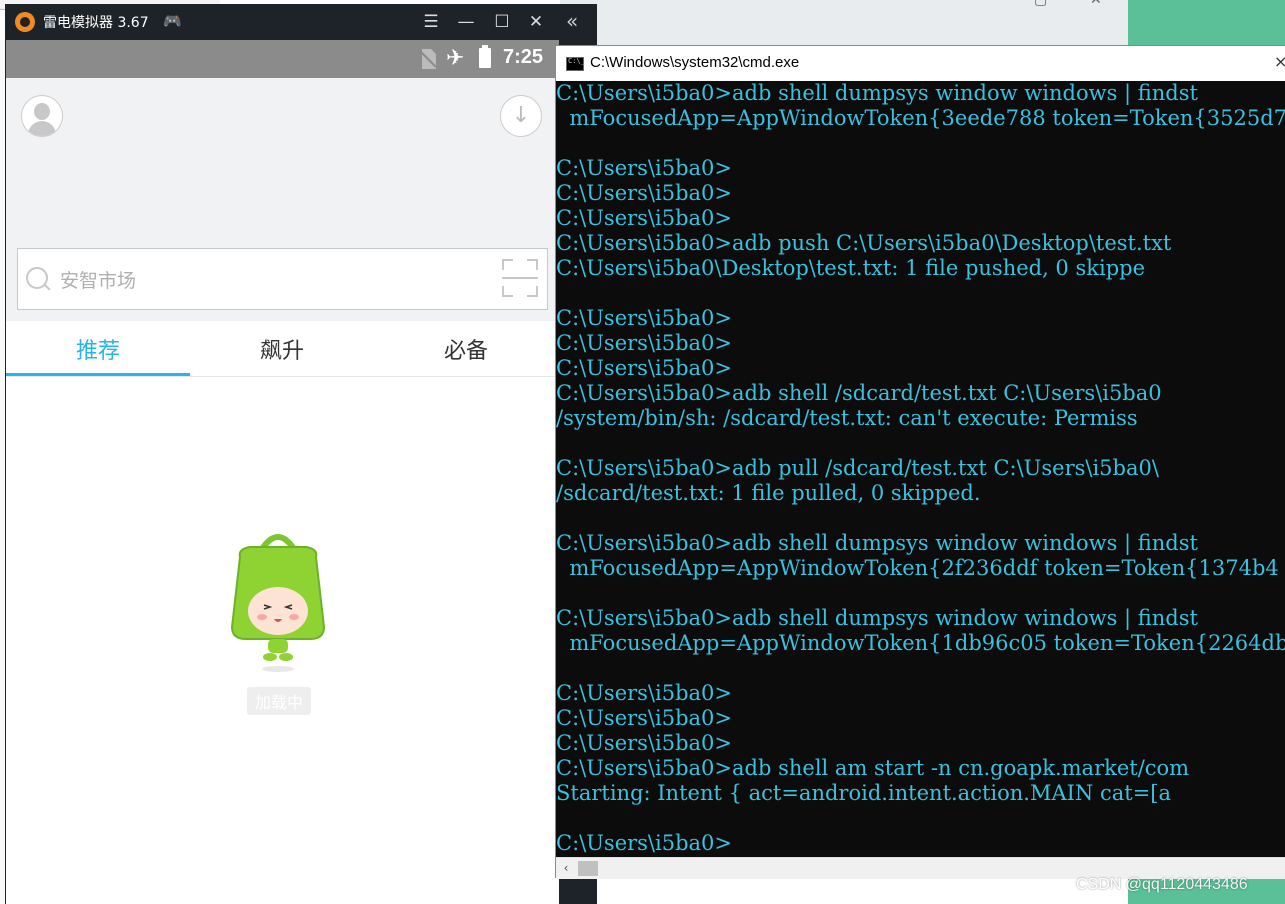 This screenshot has height=904, width=1285. I want to click on download-icon: ↓, so click(521, 116).